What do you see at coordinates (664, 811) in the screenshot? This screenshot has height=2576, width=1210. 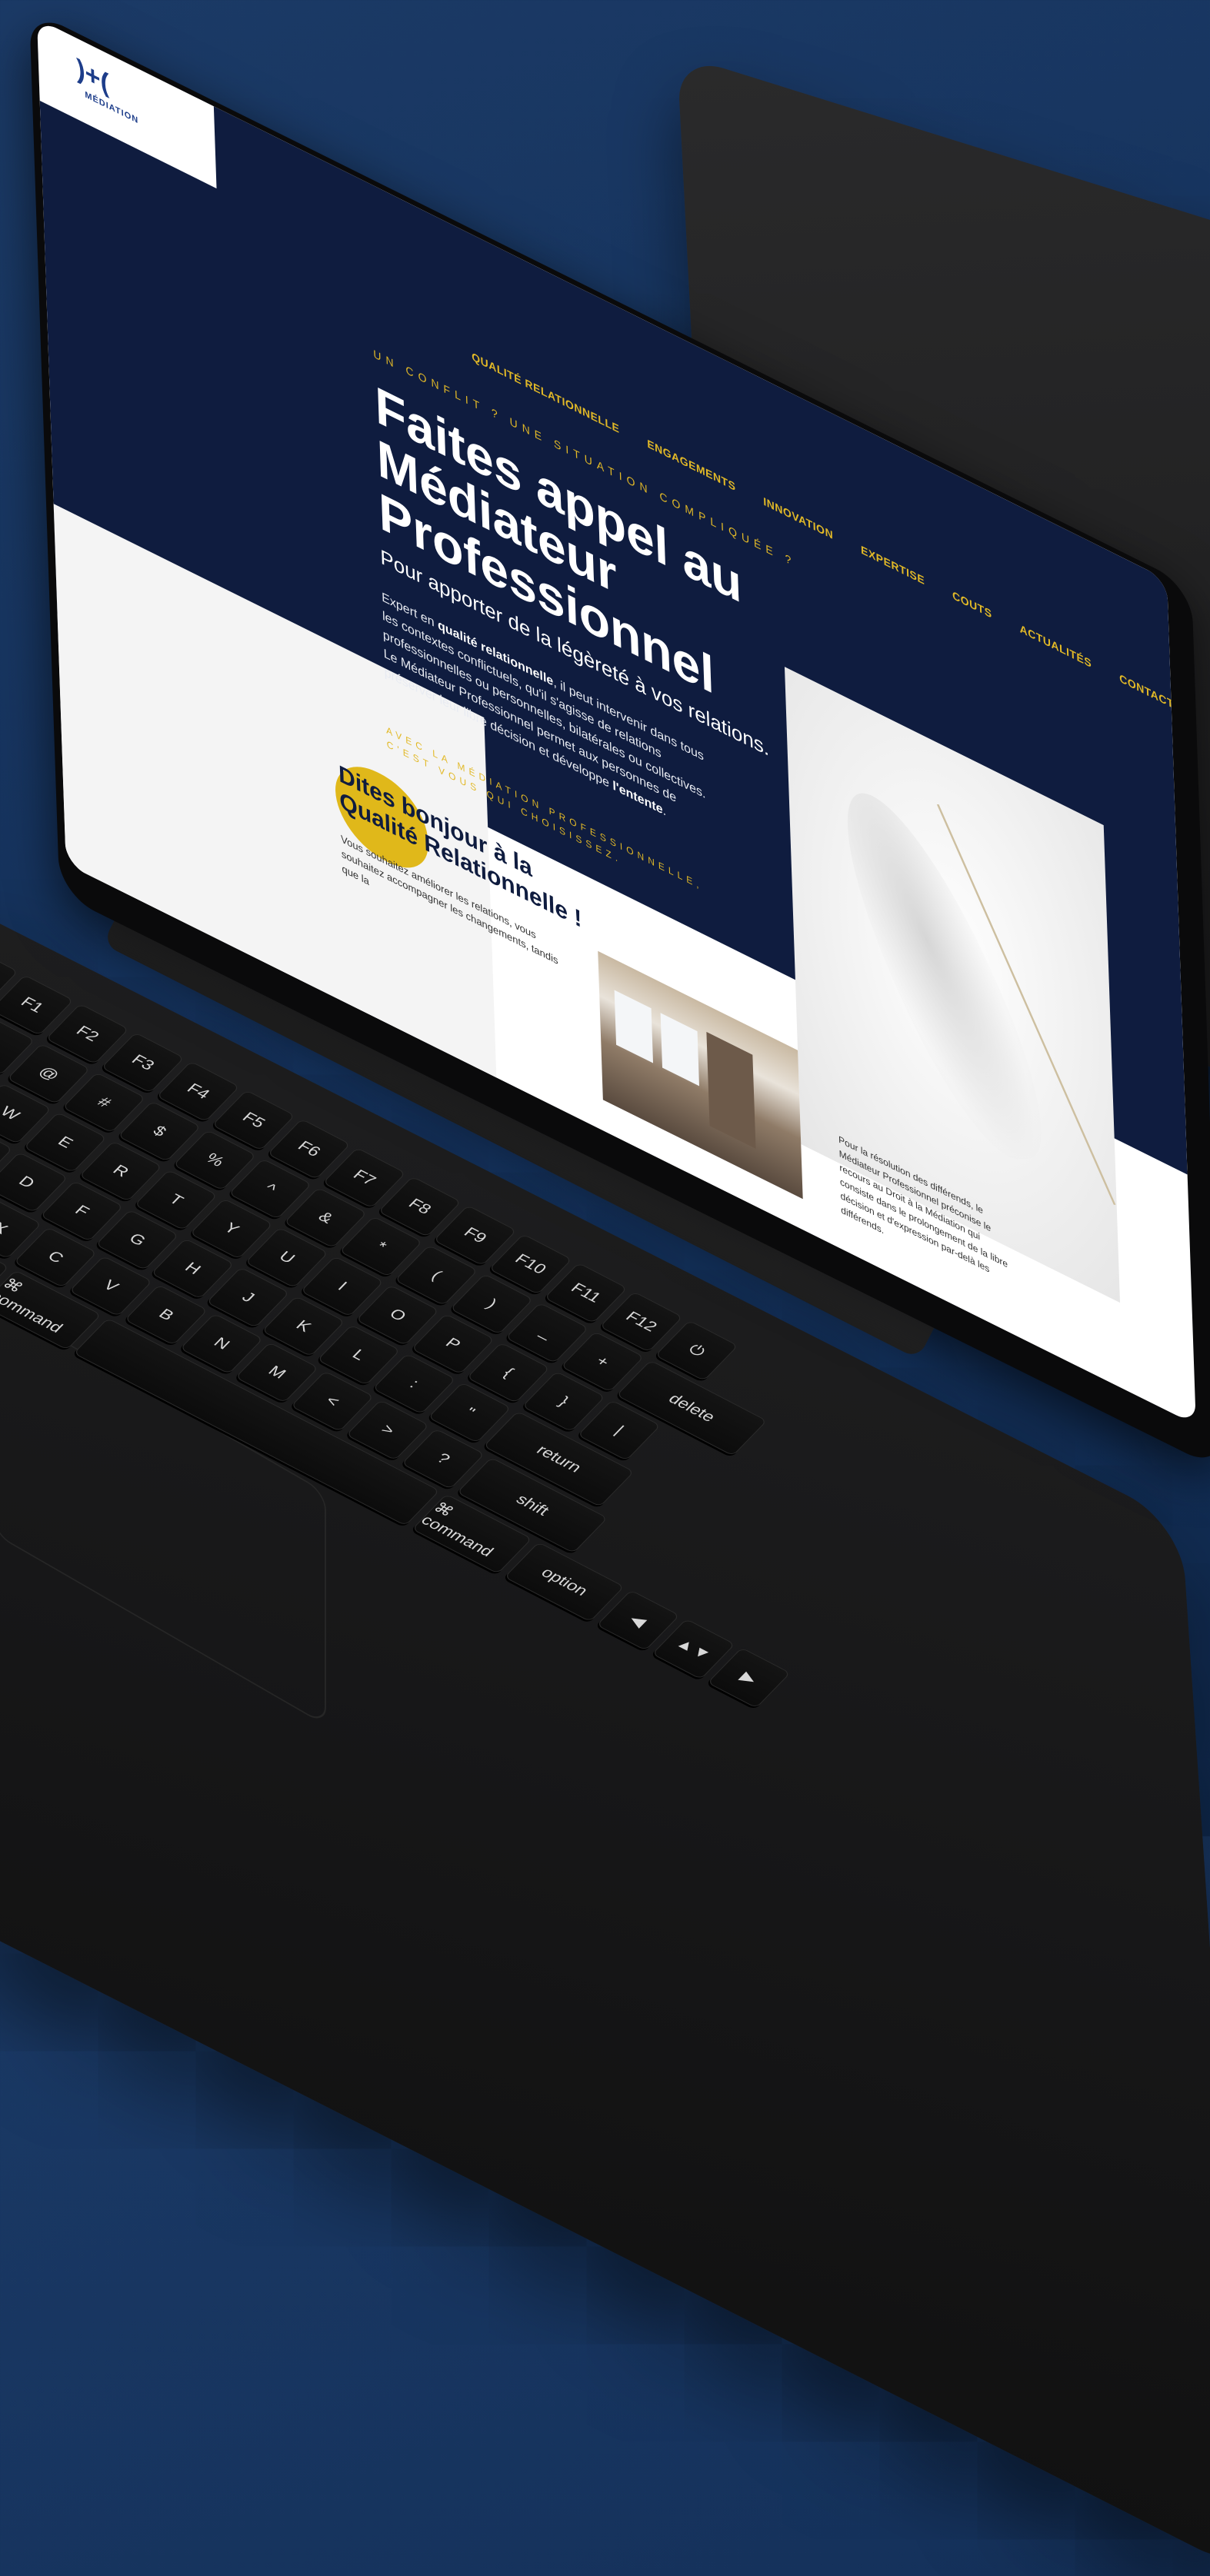 I see `hero-para-part: .` at bounding box center [664, 811].